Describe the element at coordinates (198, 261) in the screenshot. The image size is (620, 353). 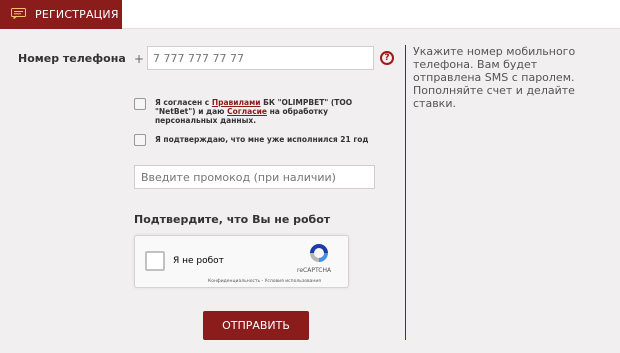
I see `recaptcha-label: Я не робот` at that location.